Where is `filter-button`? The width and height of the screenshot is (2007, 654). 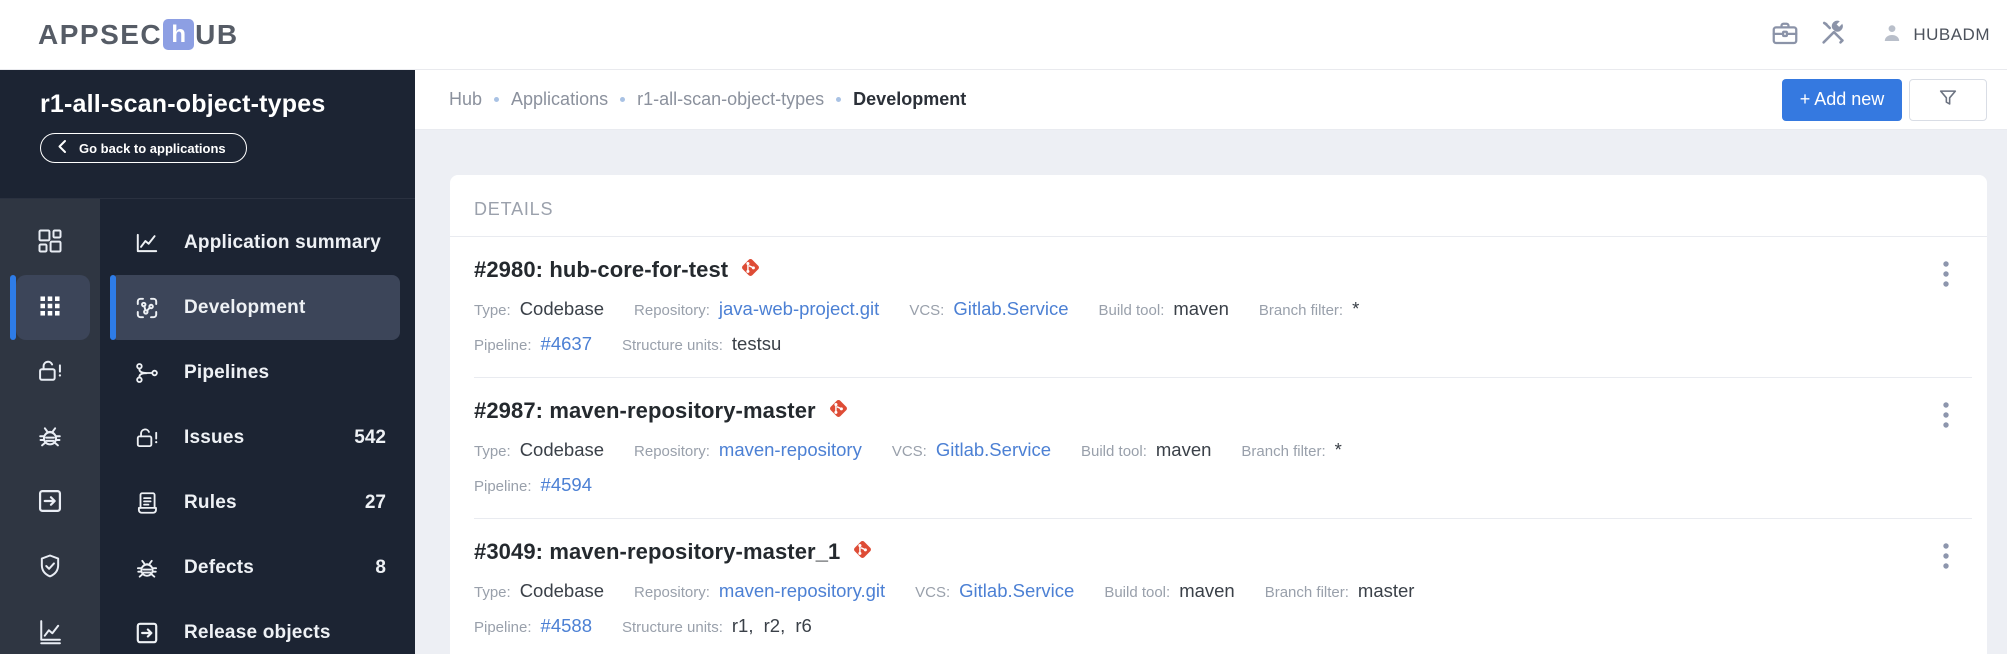 filter-button is located at coordinates (1948, 99).